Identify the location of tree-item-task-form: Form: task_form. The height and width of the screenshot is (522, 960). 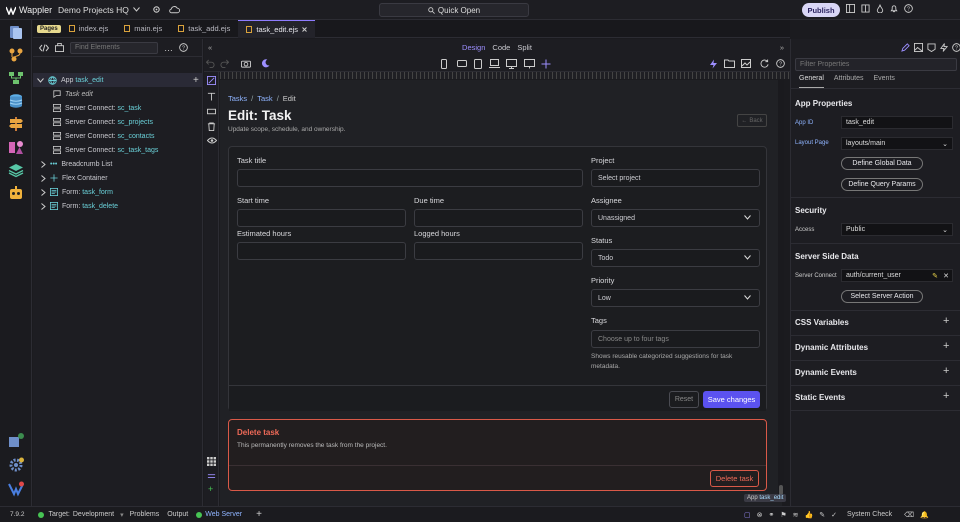
(118, 192).